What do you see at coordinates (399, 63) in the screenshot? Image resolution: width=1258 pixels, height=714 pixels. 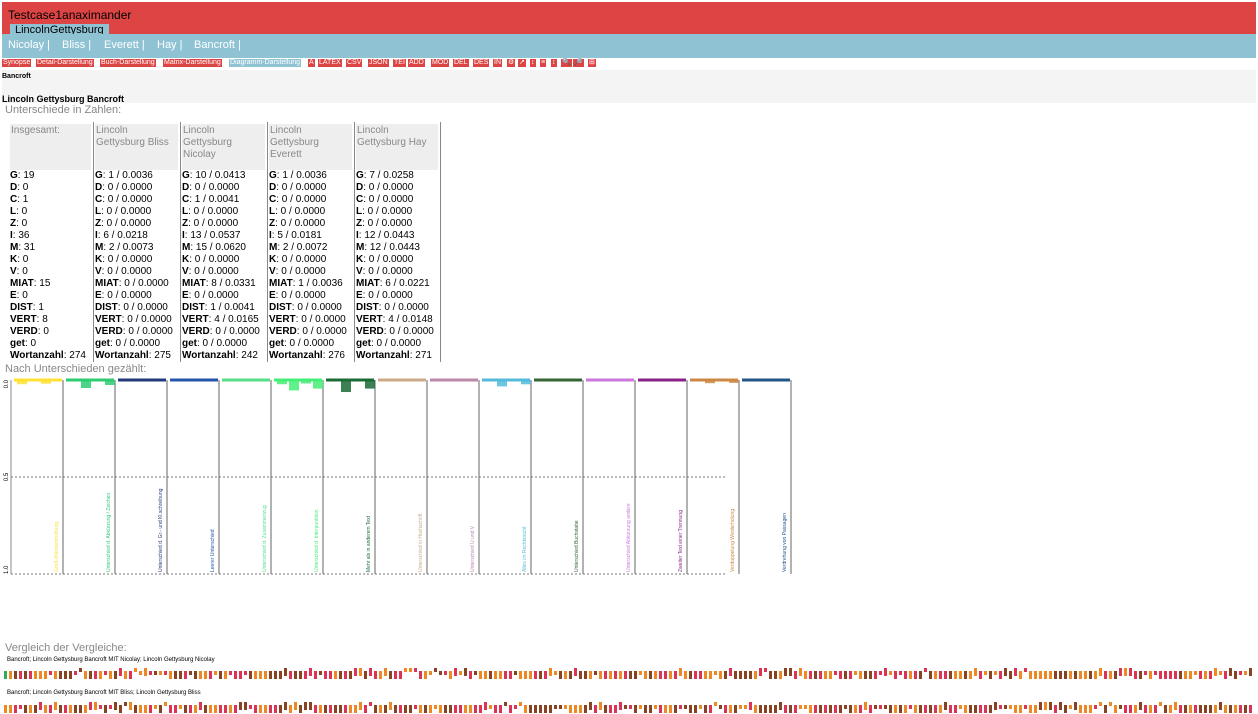 I see `view-button-9: TEI` at bounding box center [399, 63].